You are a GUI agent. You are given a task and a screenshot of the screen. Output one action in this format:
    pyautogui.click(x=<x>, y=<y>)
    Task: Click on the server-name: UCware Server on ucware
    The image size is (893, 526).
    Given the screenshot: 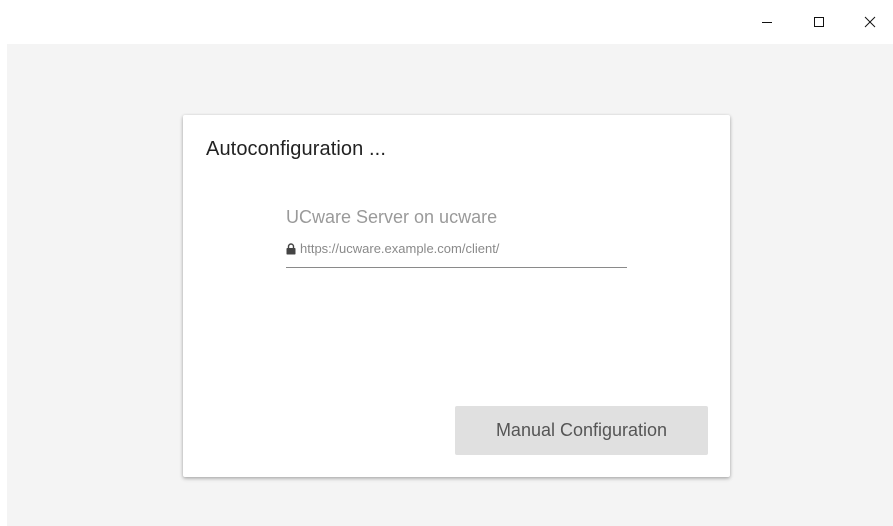 What is the action you would take?
    pyautogui.click(x=392, y=217)
    